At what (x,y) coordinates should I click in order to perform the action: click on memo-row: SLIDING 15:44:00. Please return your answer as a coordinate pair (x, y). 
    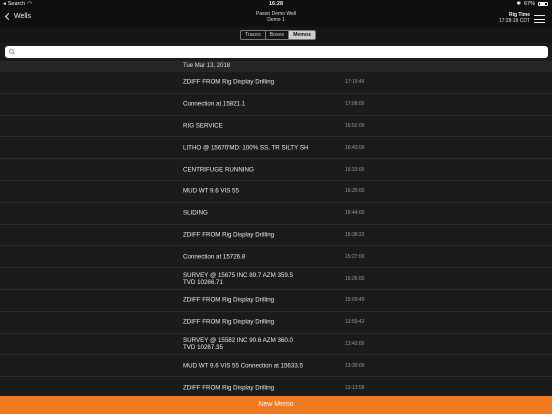
    Looking at the image, I should click on (276, 214).